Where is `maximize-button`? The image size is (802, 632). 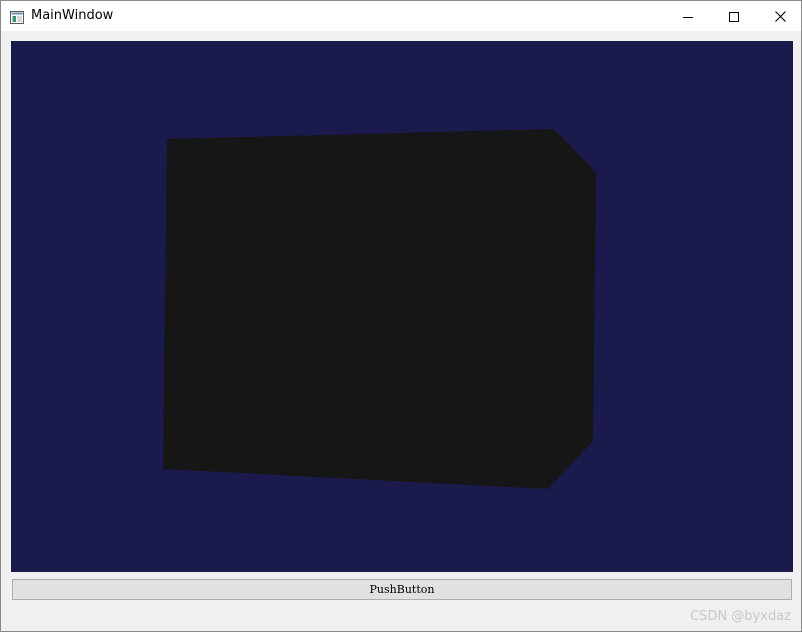
maximize-button is located at coordinates (734, 16).